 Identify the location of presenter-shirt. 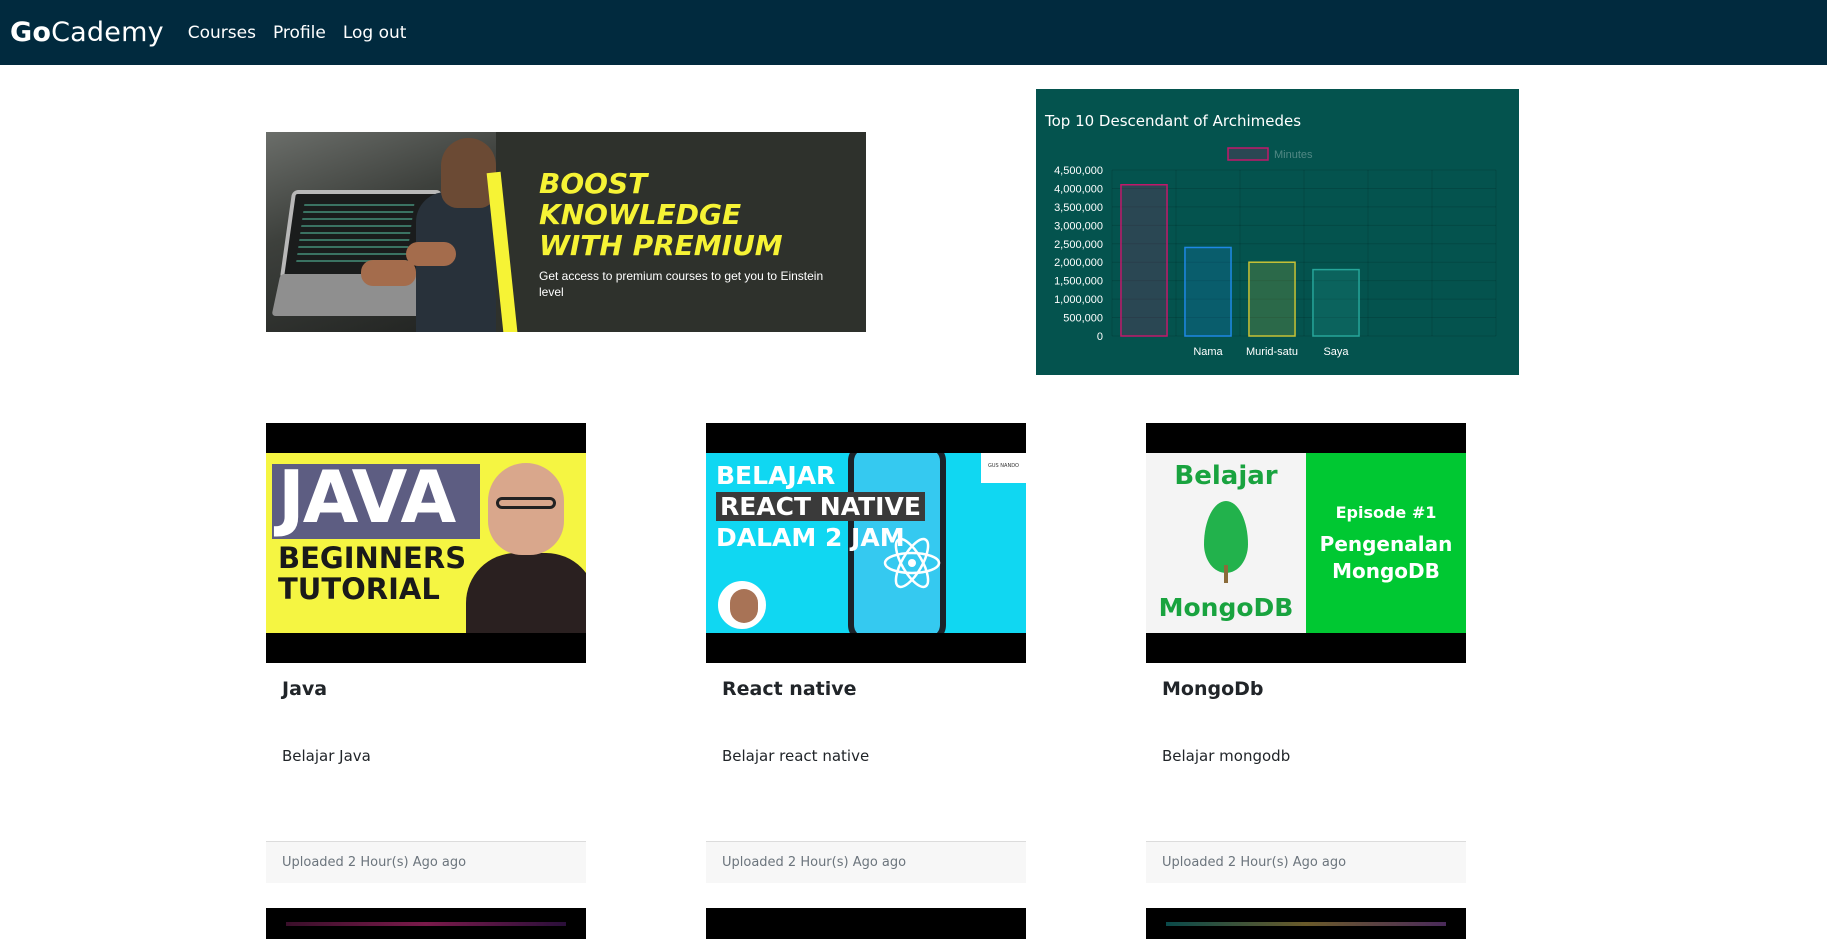
(526, 593).